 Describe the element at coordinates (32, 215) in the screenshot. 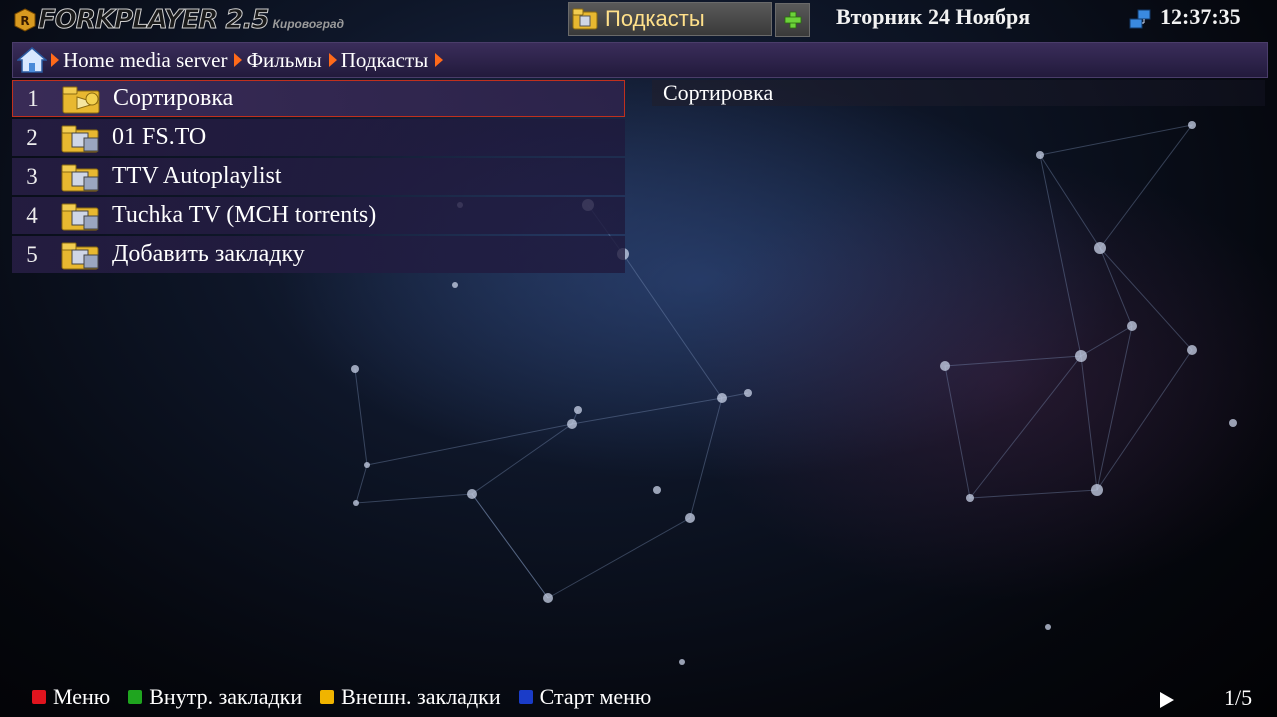

I see `item-number: 4` at that location.